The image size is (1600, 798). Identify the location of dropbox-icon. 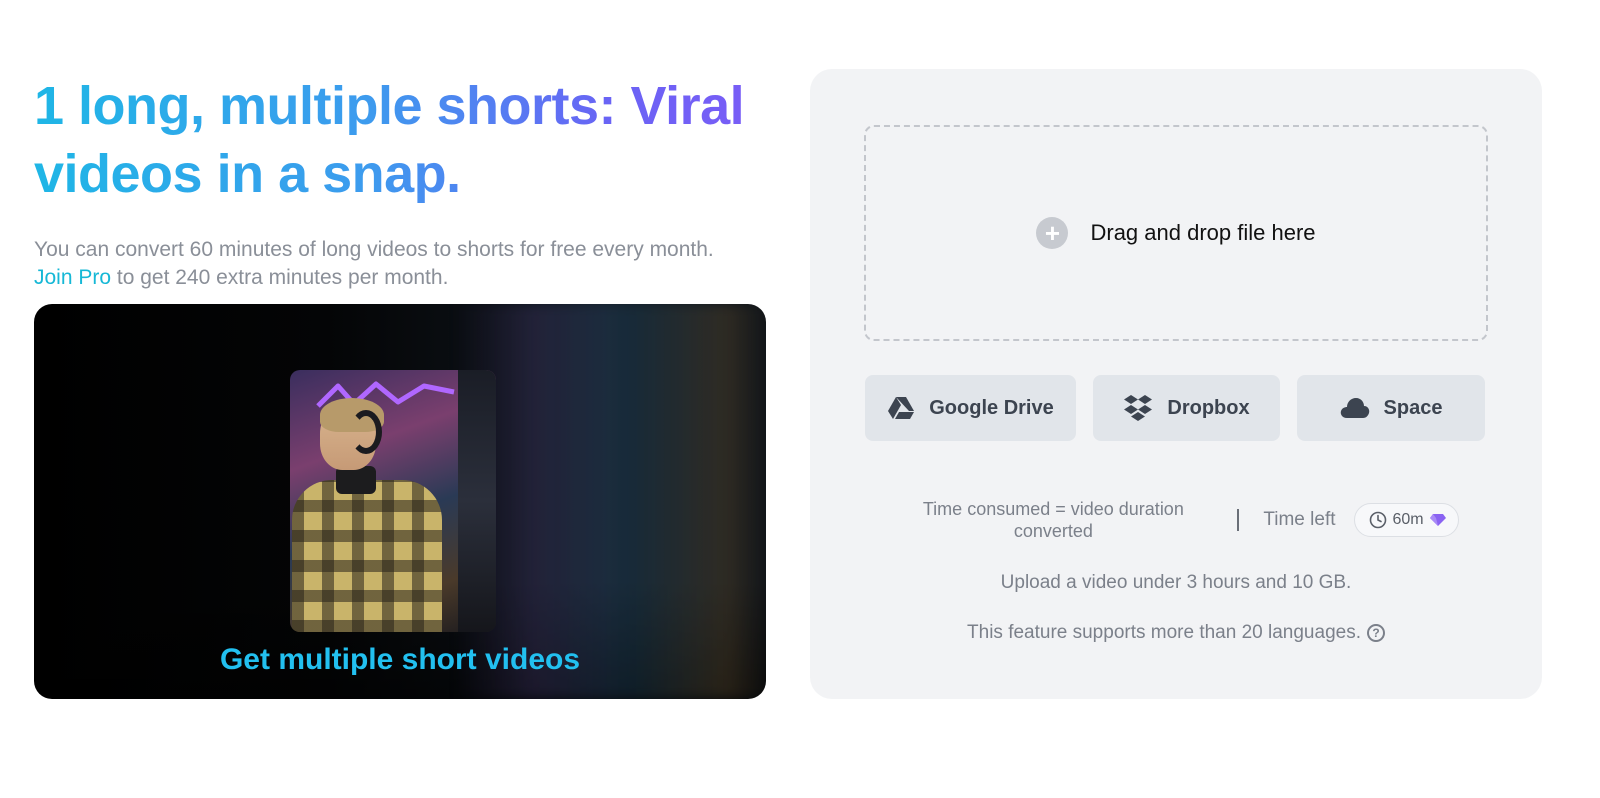
(1138, 408).